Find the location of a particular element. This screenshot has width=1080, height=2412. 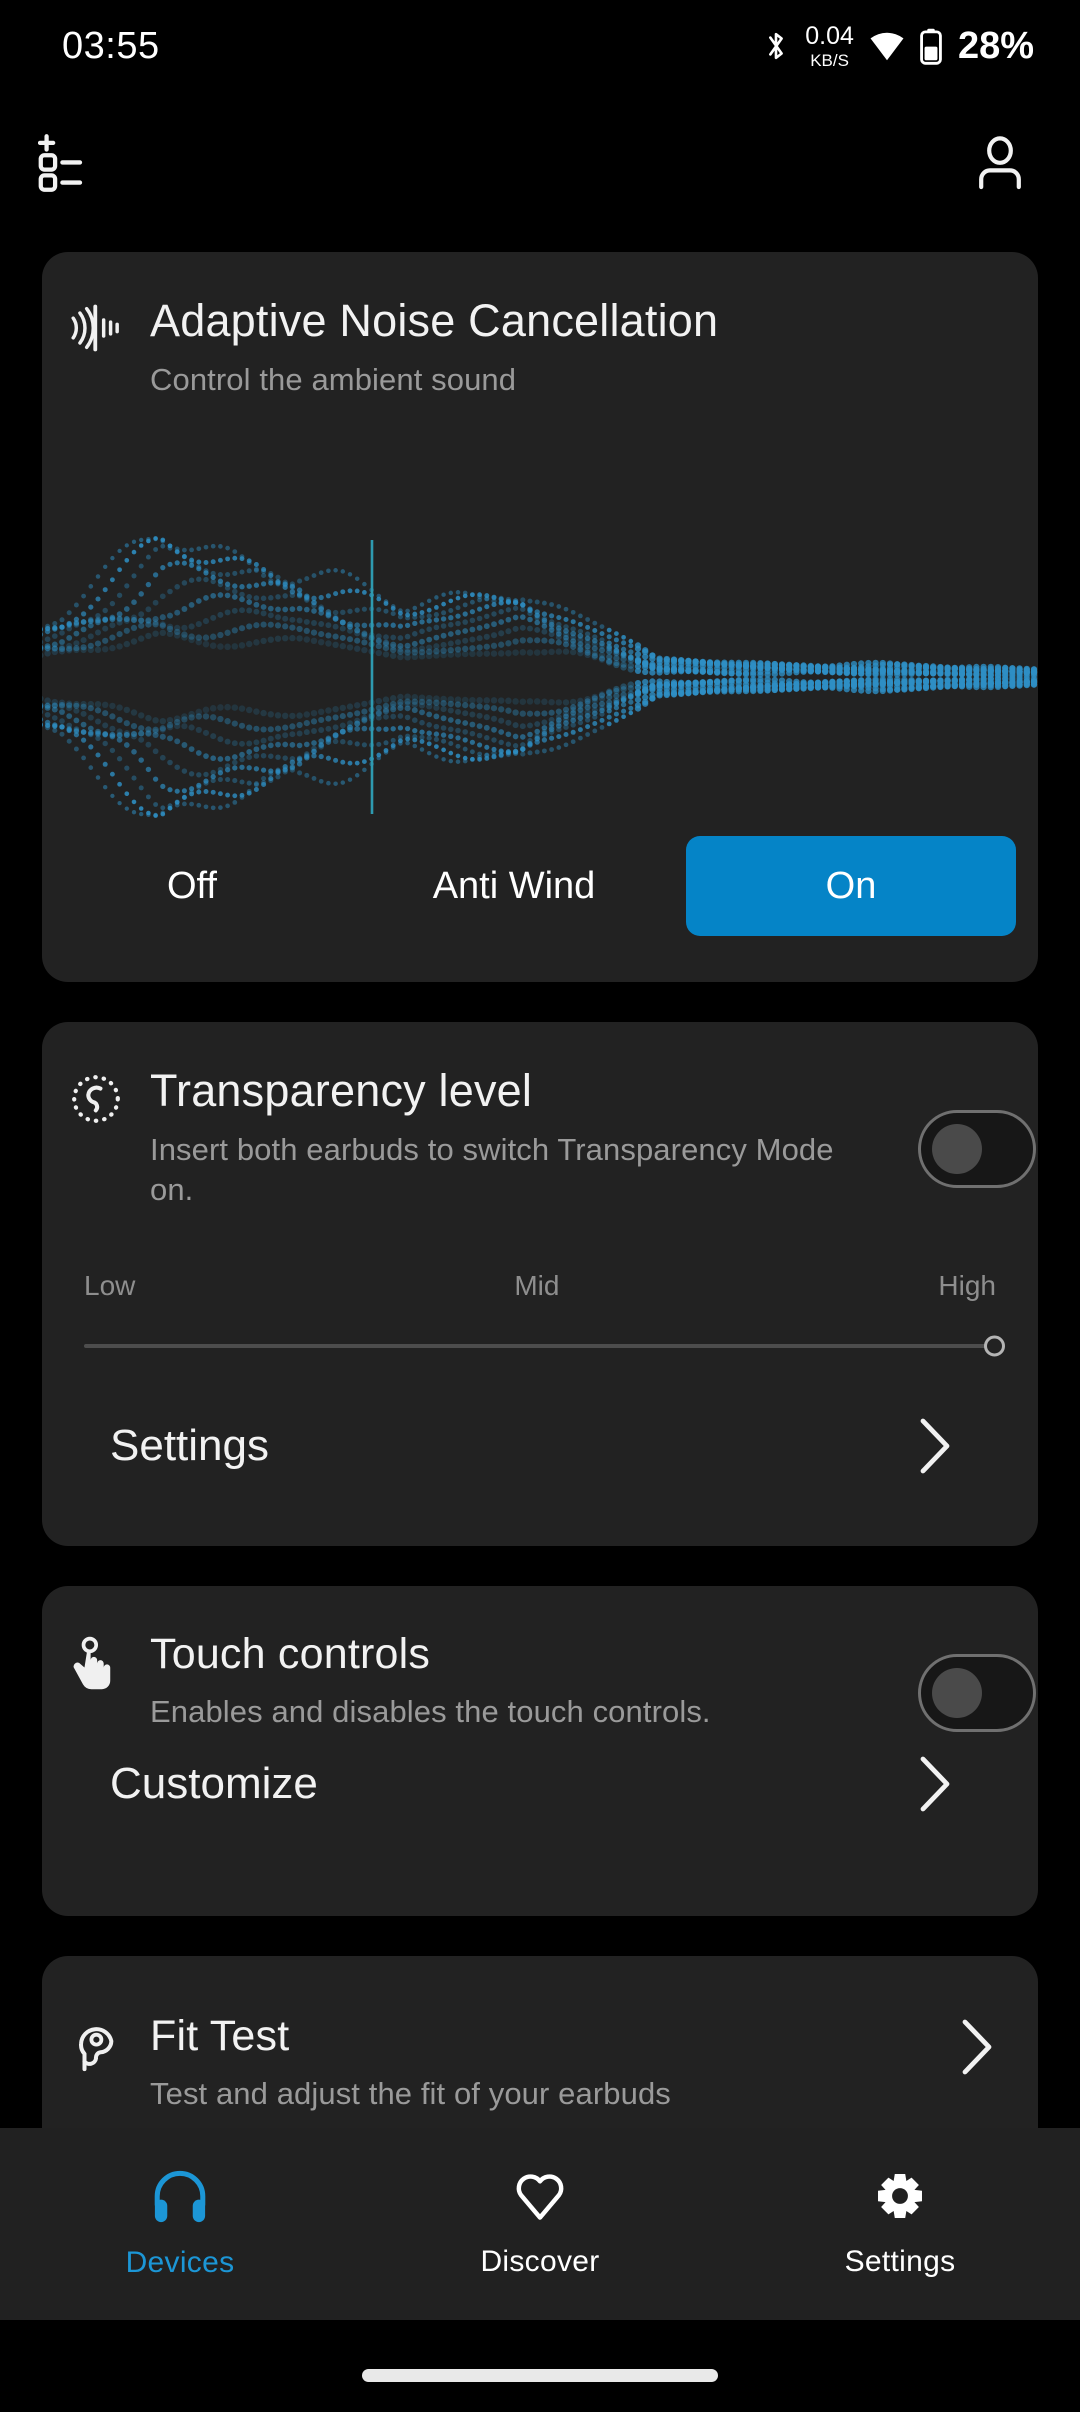

heart-icon is located at coordinates (540, 2197).